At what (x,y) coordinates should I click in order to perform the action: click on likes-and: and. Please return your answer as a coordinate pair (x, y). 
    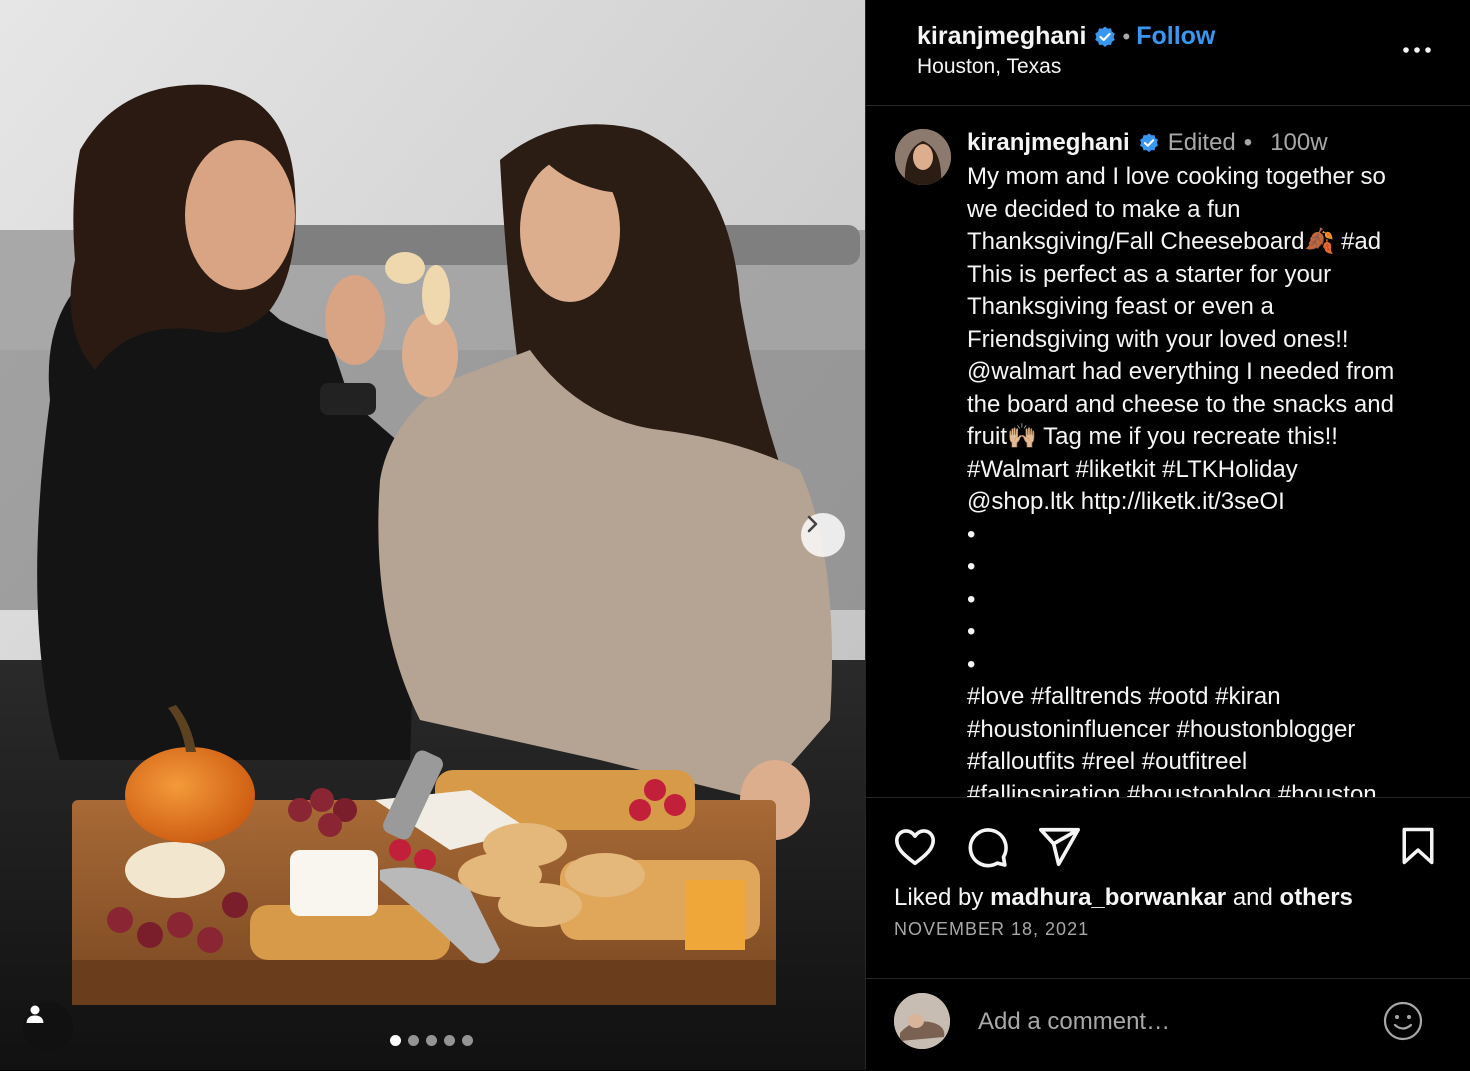
    Looking at the image, I should click on (1252, 897).